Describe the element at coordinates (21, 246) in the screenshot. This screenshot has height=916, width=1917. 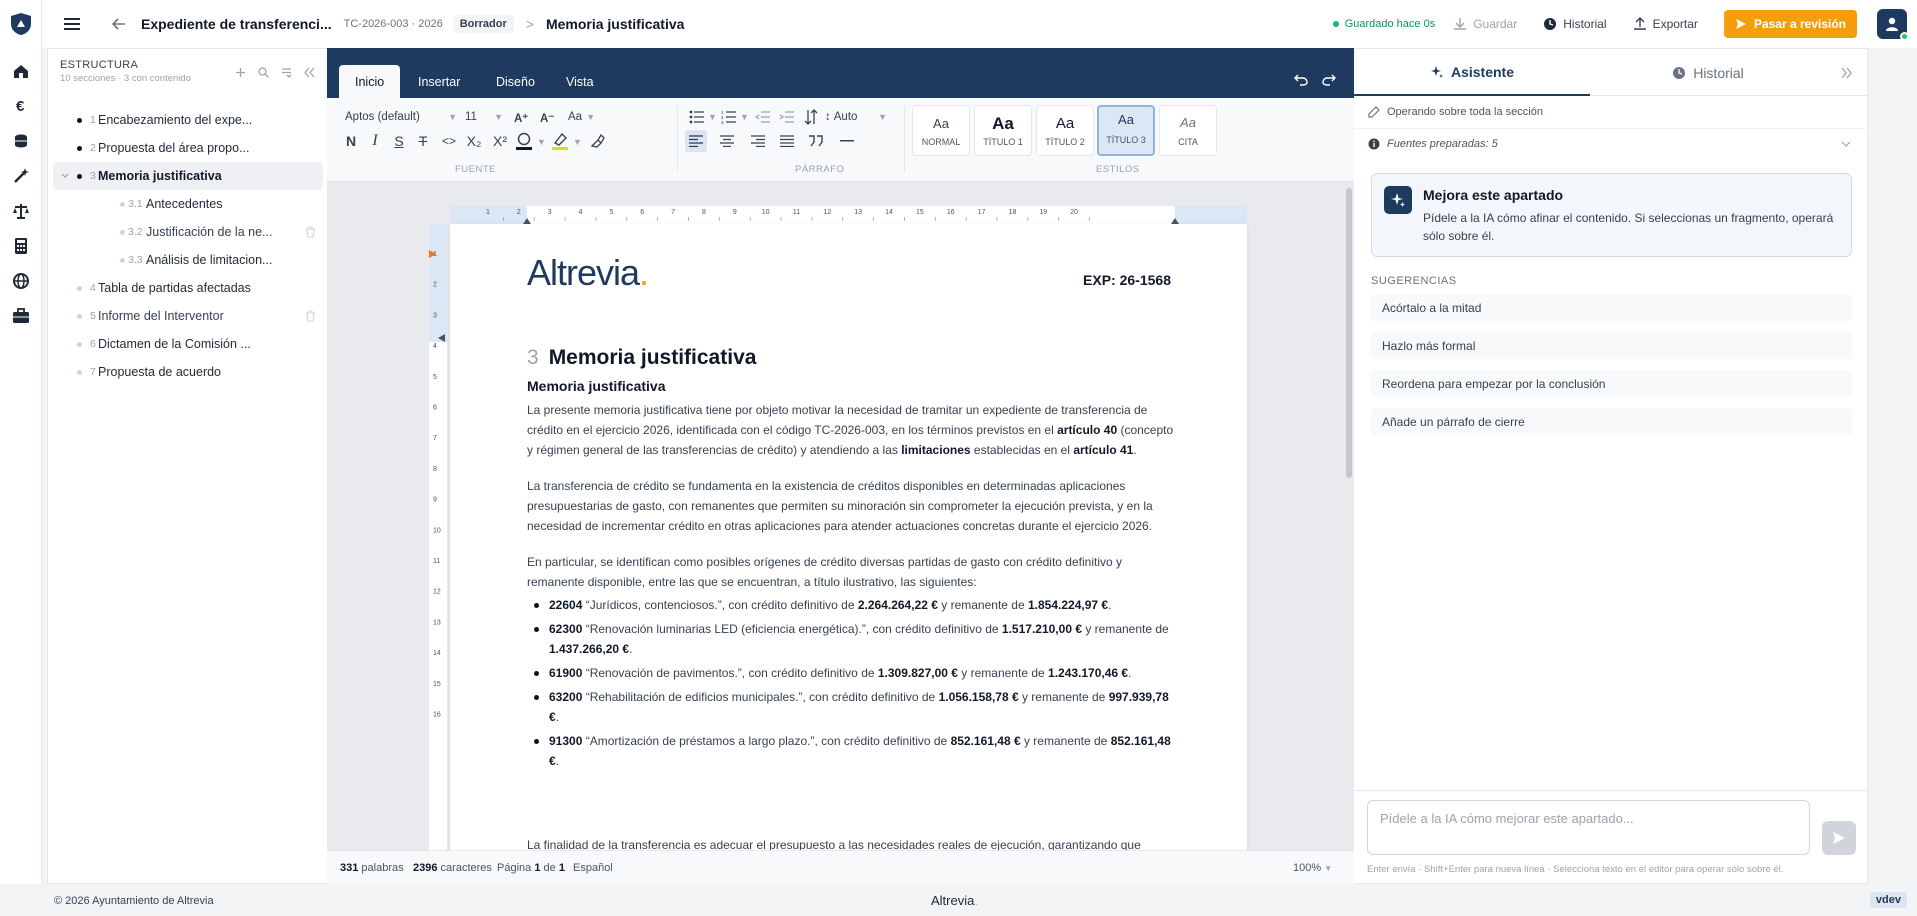
I see `calculator-icon` at that location.